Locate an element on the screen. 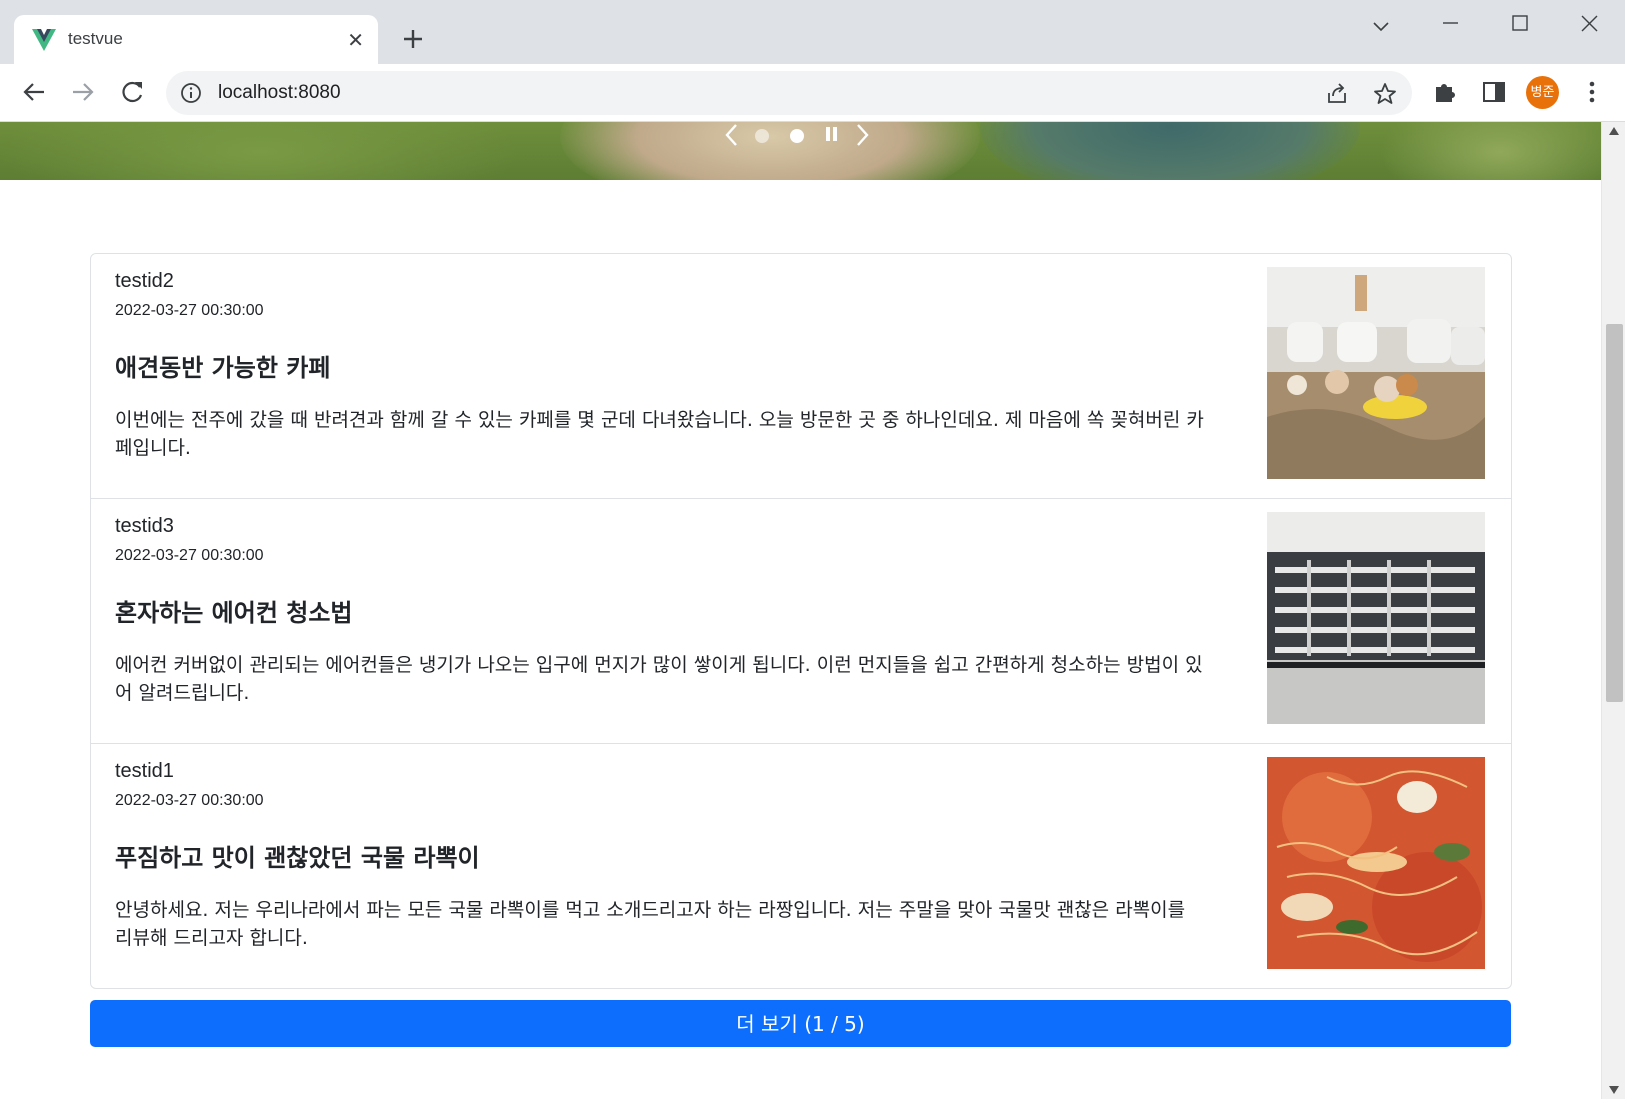  chevron-right-icon is located at coordinates (862, 136).